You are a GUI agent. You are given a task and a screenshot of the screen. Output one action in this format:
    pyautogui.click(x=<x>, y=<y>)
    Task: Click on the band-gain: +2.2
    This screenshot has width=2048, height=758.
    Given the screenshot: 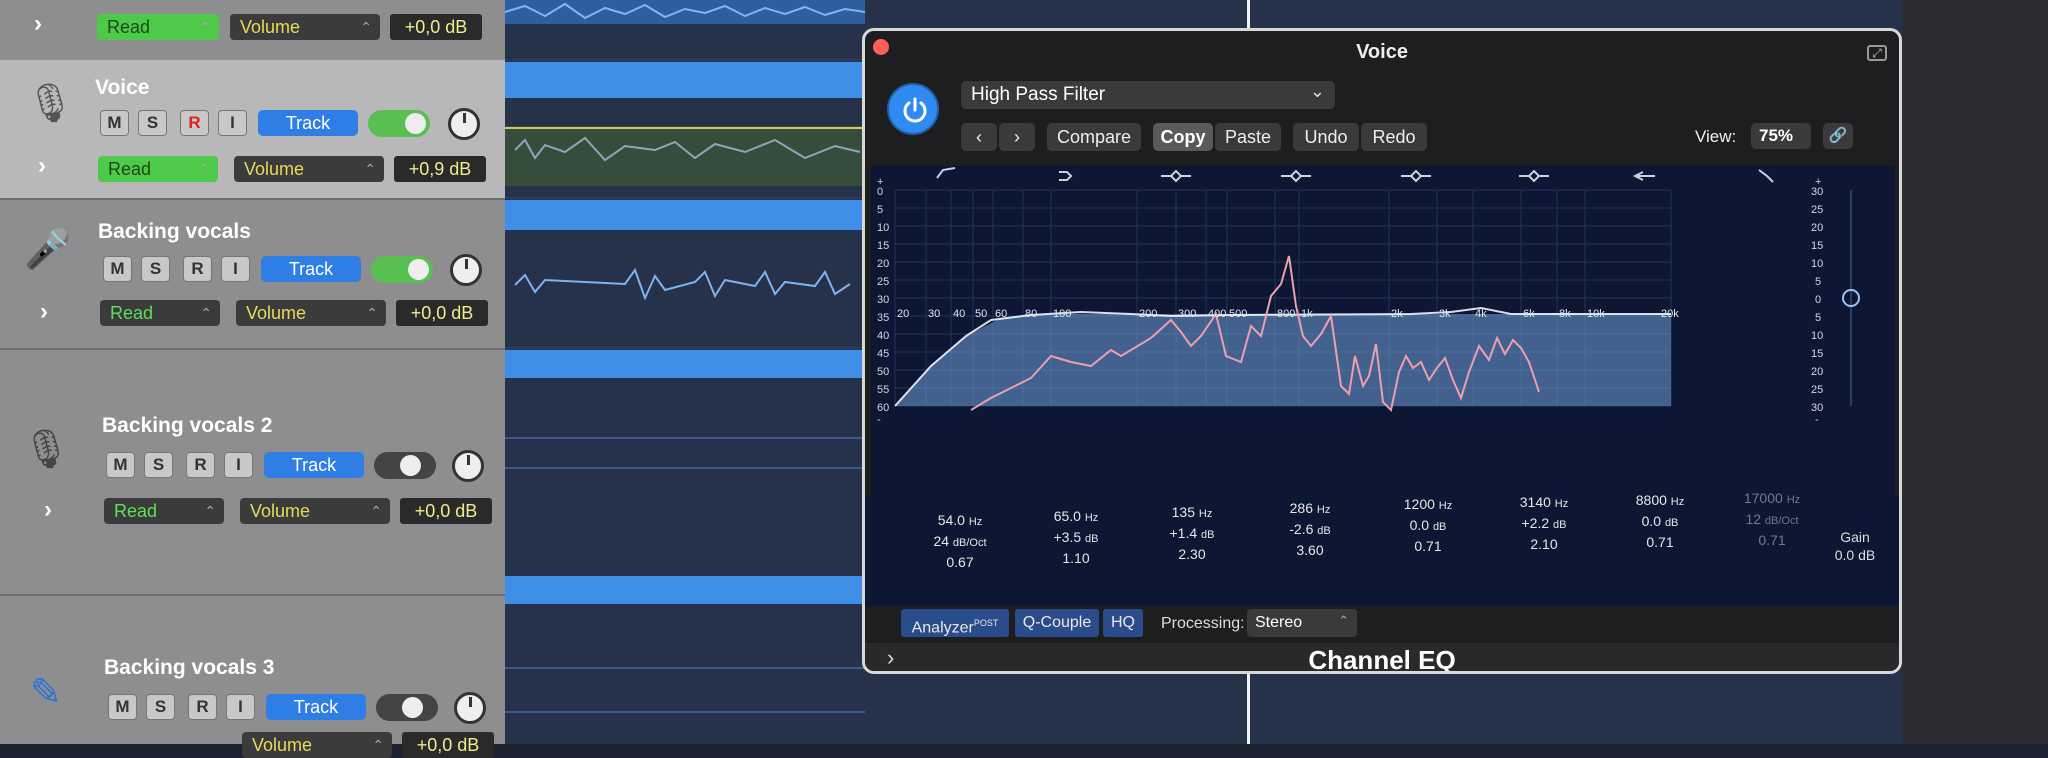 What is the action you would take?
    pyautogui.click(x=1536, y=523)
    